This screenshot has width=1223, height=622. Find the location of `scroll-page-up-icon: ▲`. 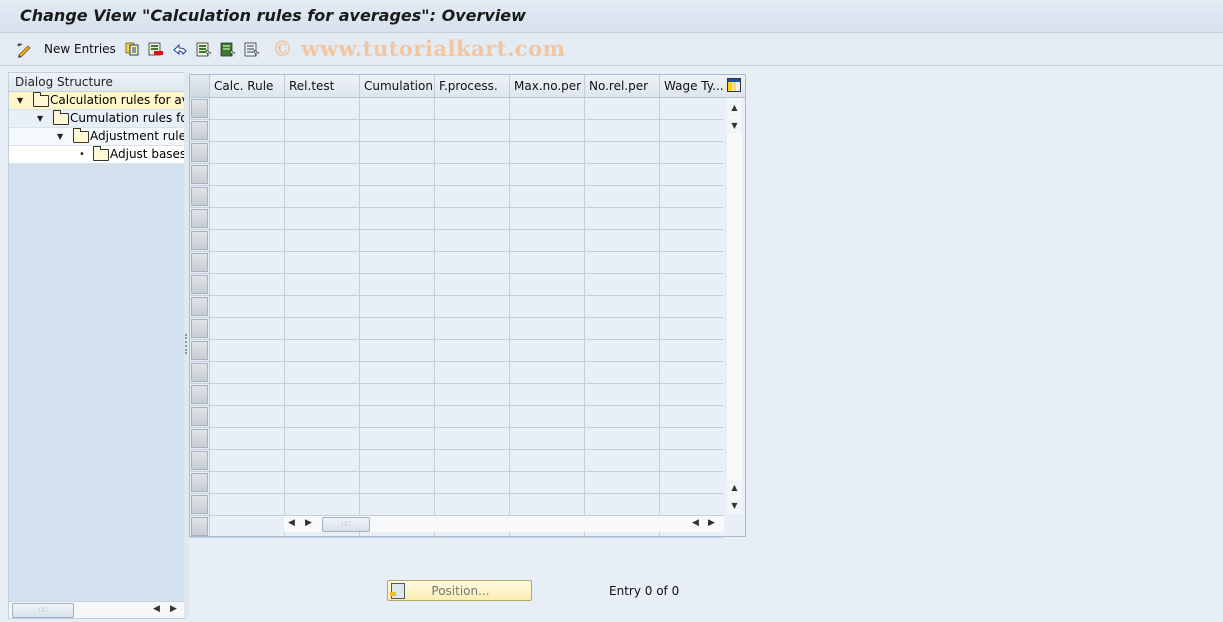

scroll-page-up-icon: ▲ is located at coordinates (734, 488).